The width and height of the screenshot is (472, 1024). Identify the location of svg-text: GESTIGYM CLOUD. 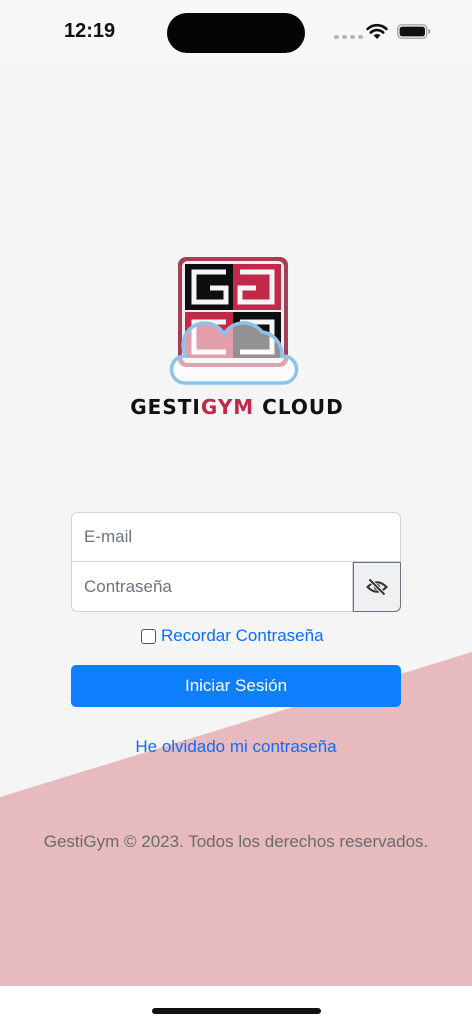
(236, 407).